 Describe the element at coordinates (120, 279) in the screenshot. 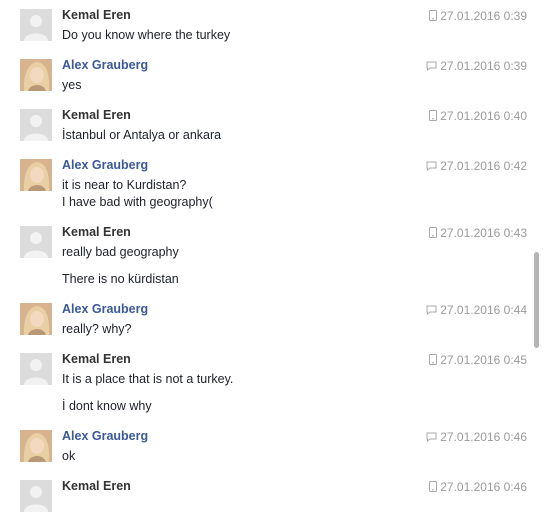

I see `message-text: There is no kürdistan` at that location.